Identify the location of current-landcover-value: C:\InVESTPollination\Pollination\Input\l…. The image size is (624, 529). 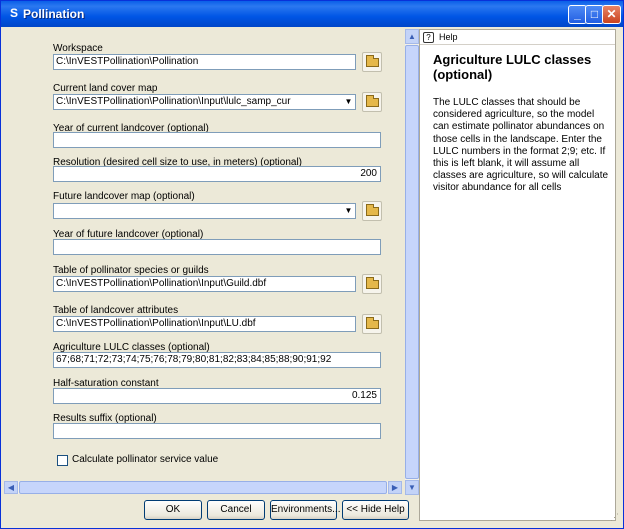
(173, 101).